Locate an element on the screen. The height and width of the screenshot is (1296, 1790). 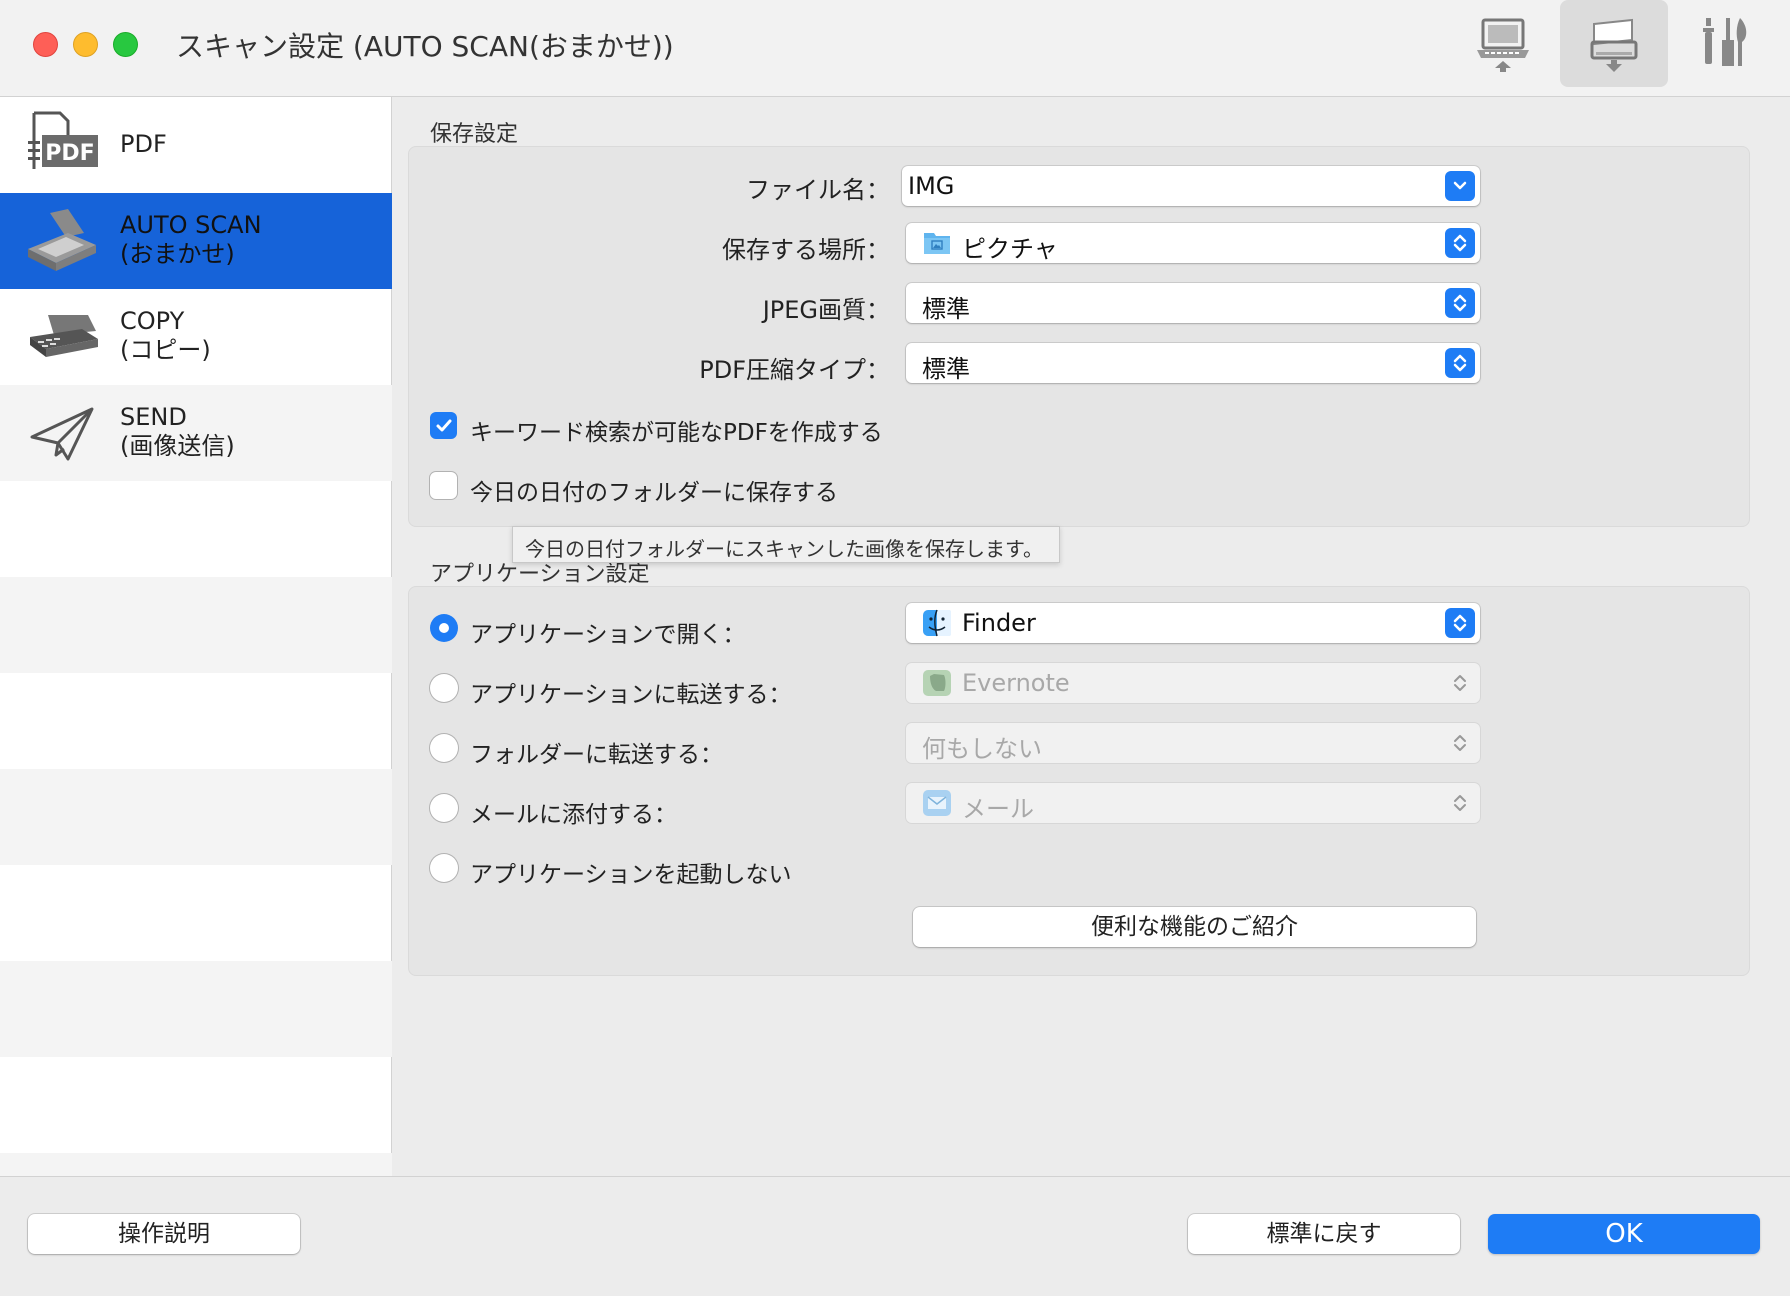
send-app-popup: Evernote is located at coordinates (1193, 683).